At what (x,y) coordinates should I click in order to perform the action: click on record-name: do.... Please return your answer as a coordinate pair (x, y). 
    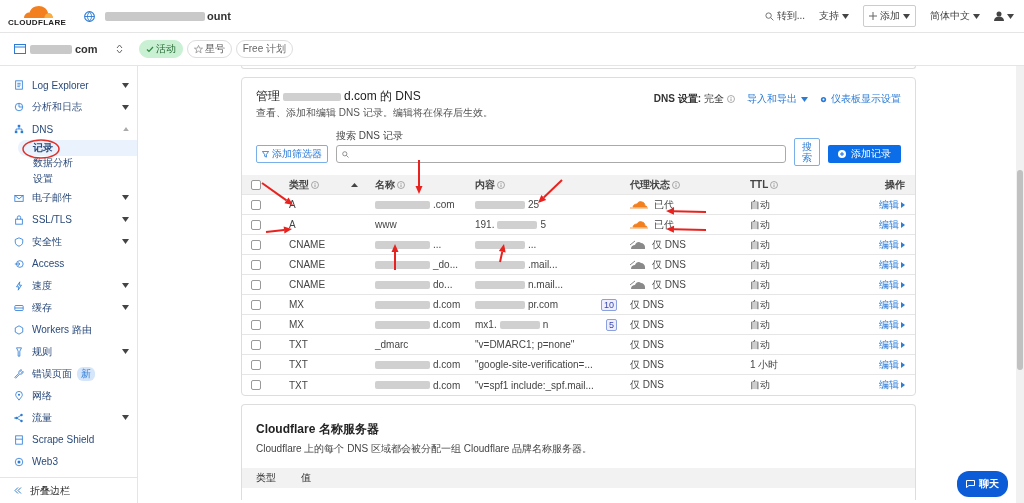
    Looking at the image, I should click on (443, 284).